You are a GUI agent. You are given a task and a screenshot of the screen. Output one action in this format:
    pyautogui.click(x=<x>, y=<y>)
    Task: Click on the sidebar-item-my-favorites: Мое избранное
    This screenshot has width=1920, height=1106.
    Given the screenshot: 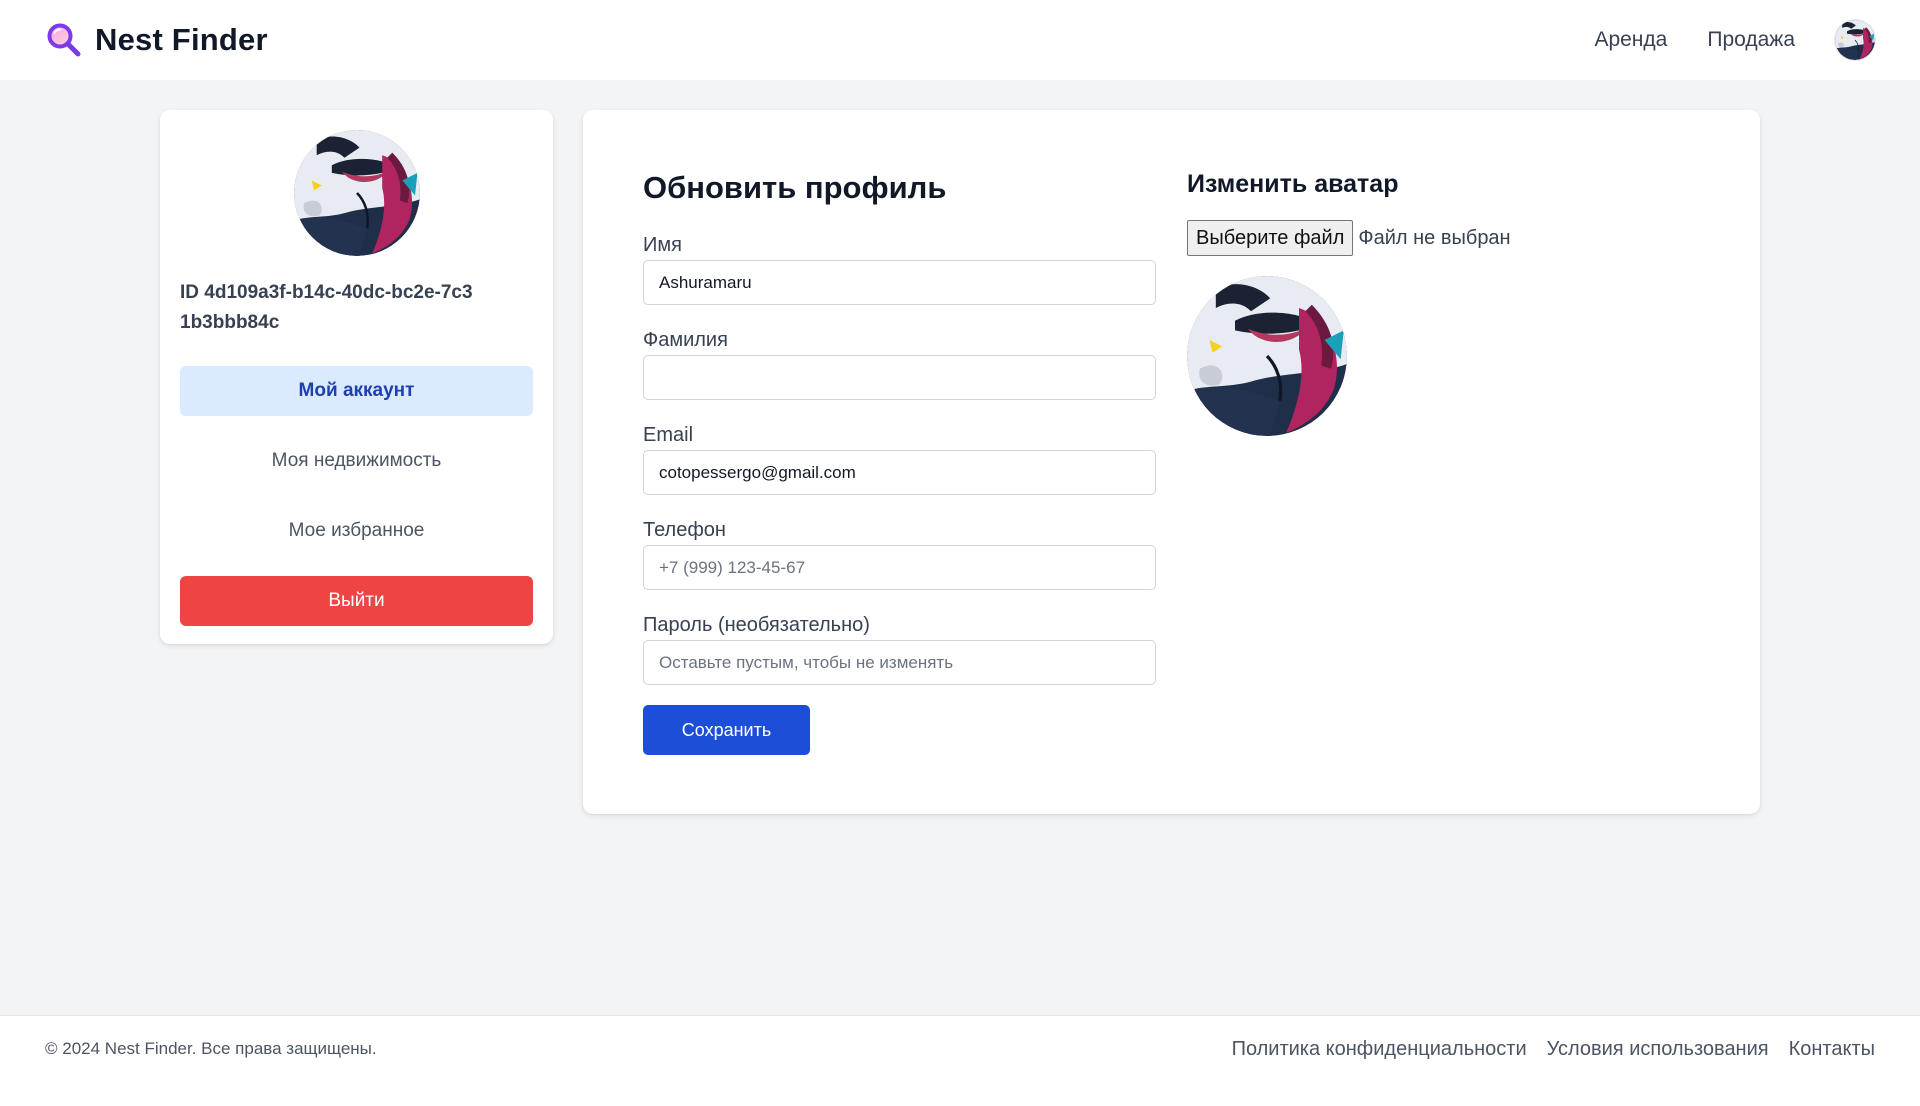 What is the action you would take?
    pyautogui.click(x=356, y=531)
    